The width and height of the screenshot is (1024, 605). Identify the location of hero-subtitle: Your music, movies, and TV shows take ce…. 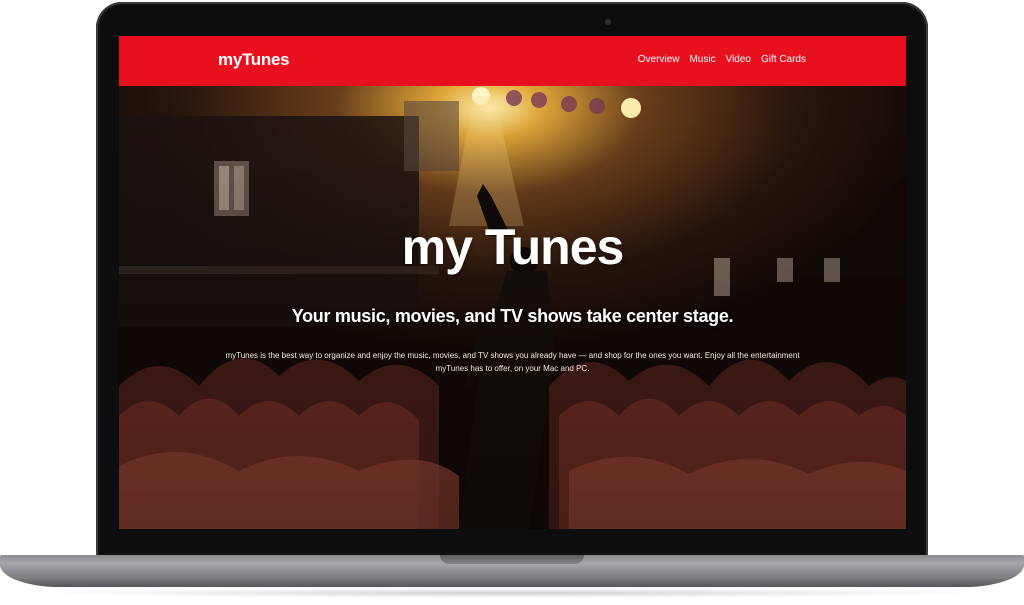
(512, 316).